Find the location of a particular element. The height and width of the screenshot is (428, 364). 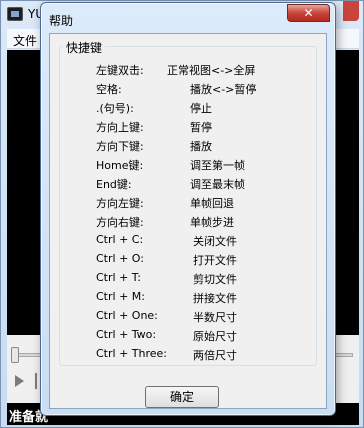

stop-icon is located at coordinates (36, 381).